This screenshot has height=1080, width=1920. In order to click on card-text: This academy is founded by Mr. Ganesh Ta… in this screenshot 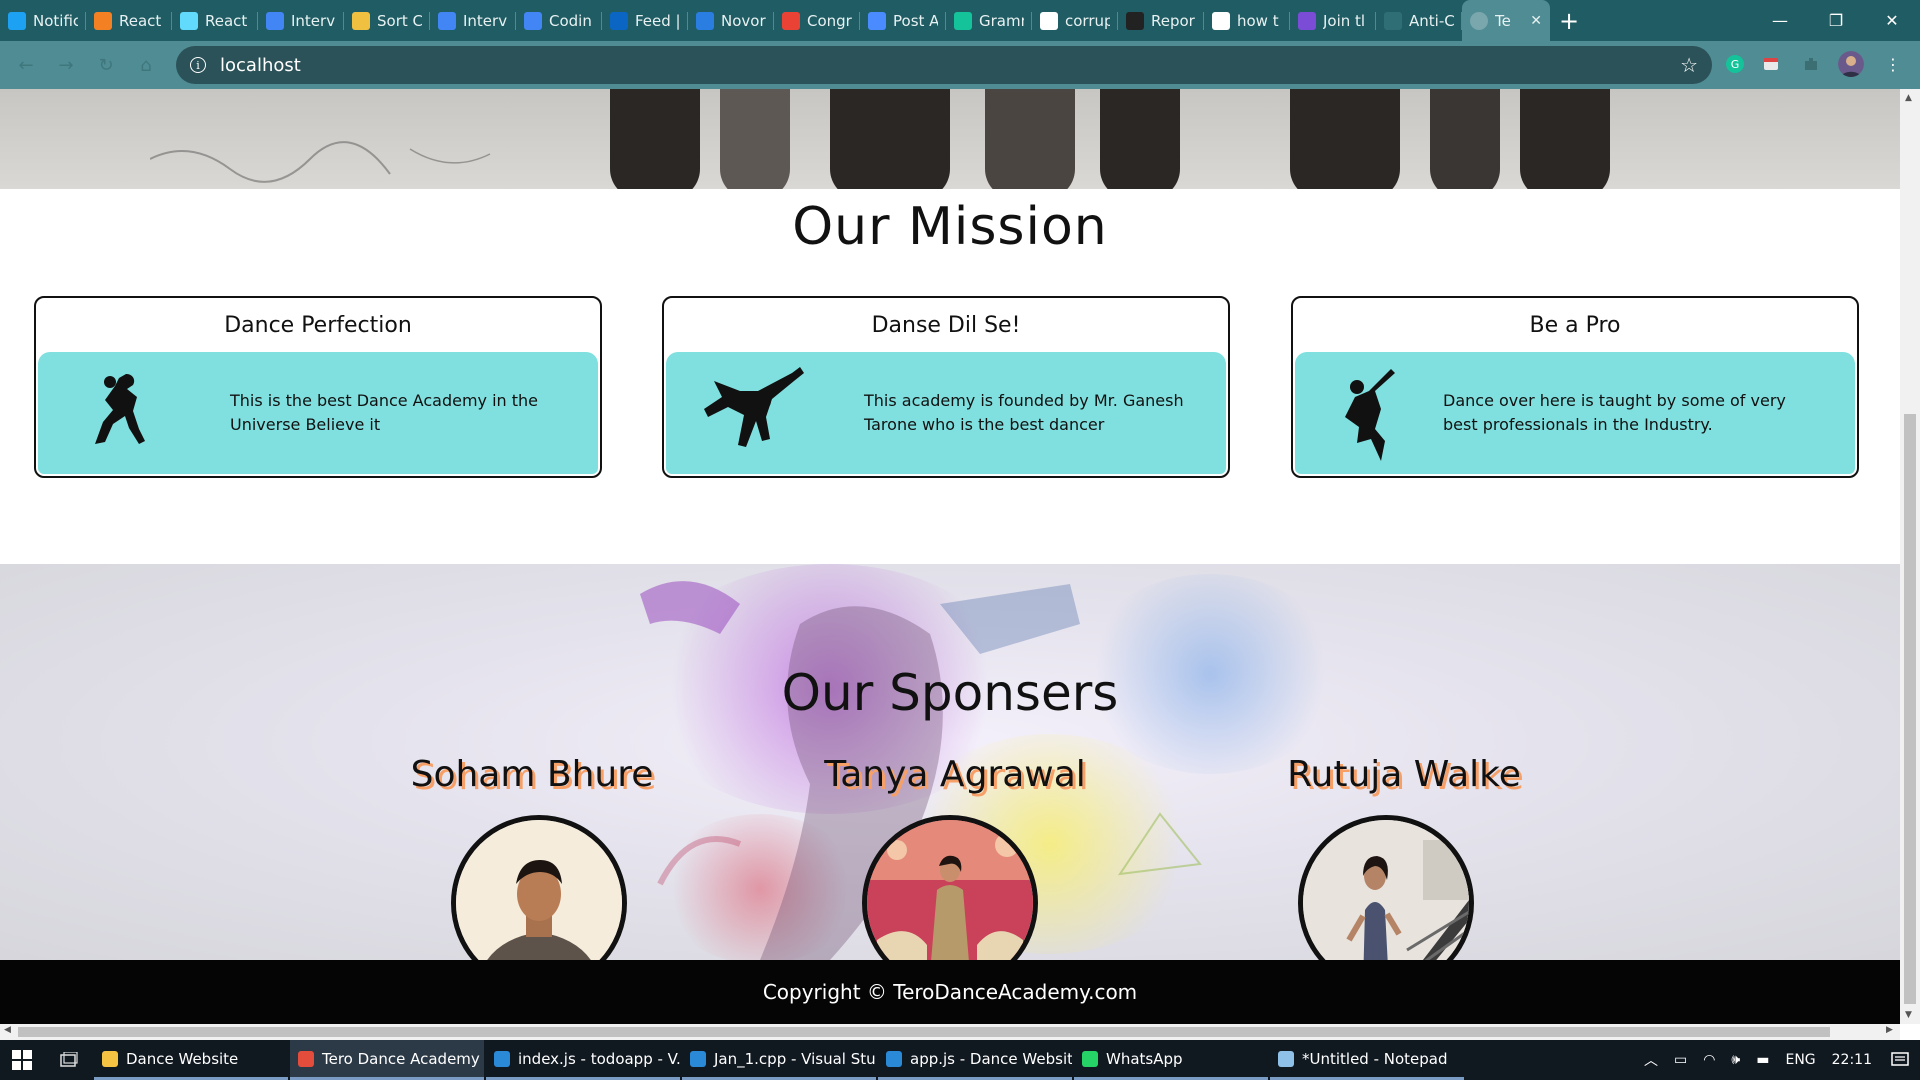, I will do `click(1024, 412)`.